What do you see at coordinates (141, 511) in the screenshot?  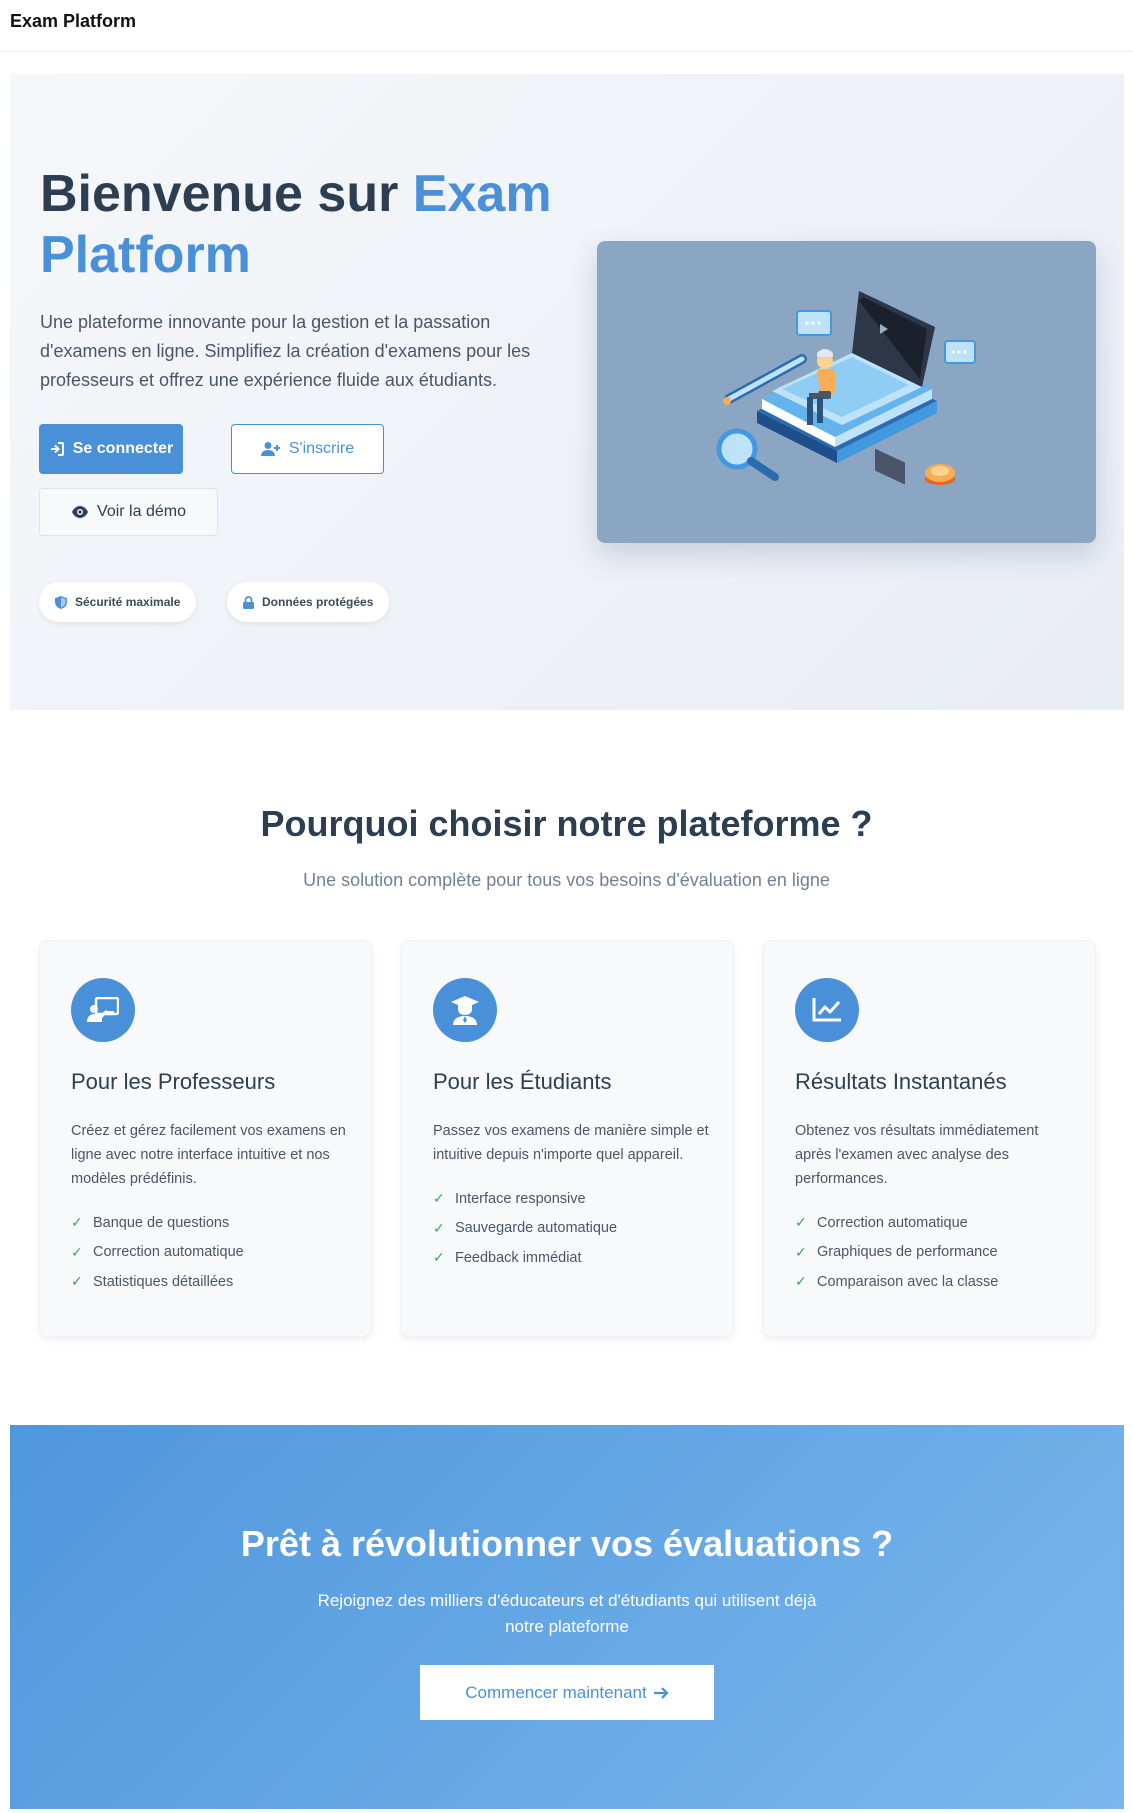 I see `demo-label: Voir la démo` at bounding box center [141, 511].